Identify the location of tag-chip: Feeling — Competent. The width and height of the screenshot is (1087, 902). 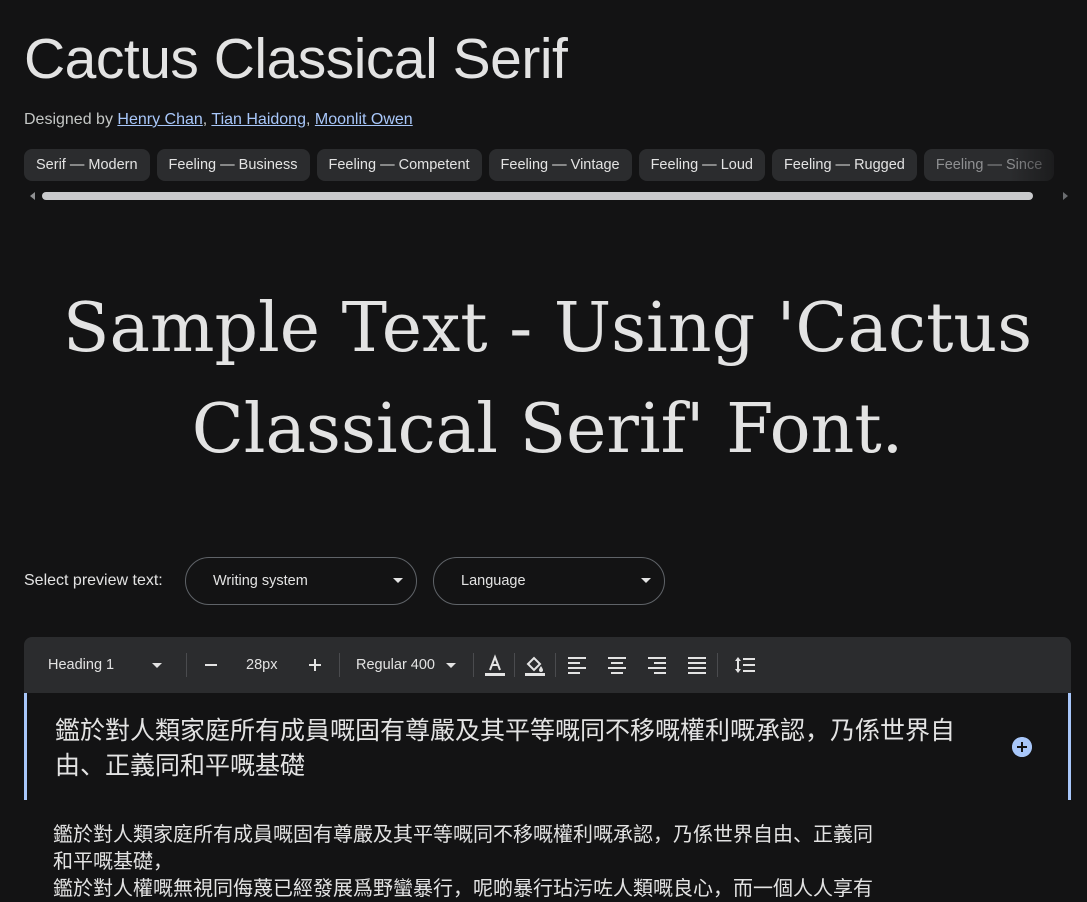
(399, 165).